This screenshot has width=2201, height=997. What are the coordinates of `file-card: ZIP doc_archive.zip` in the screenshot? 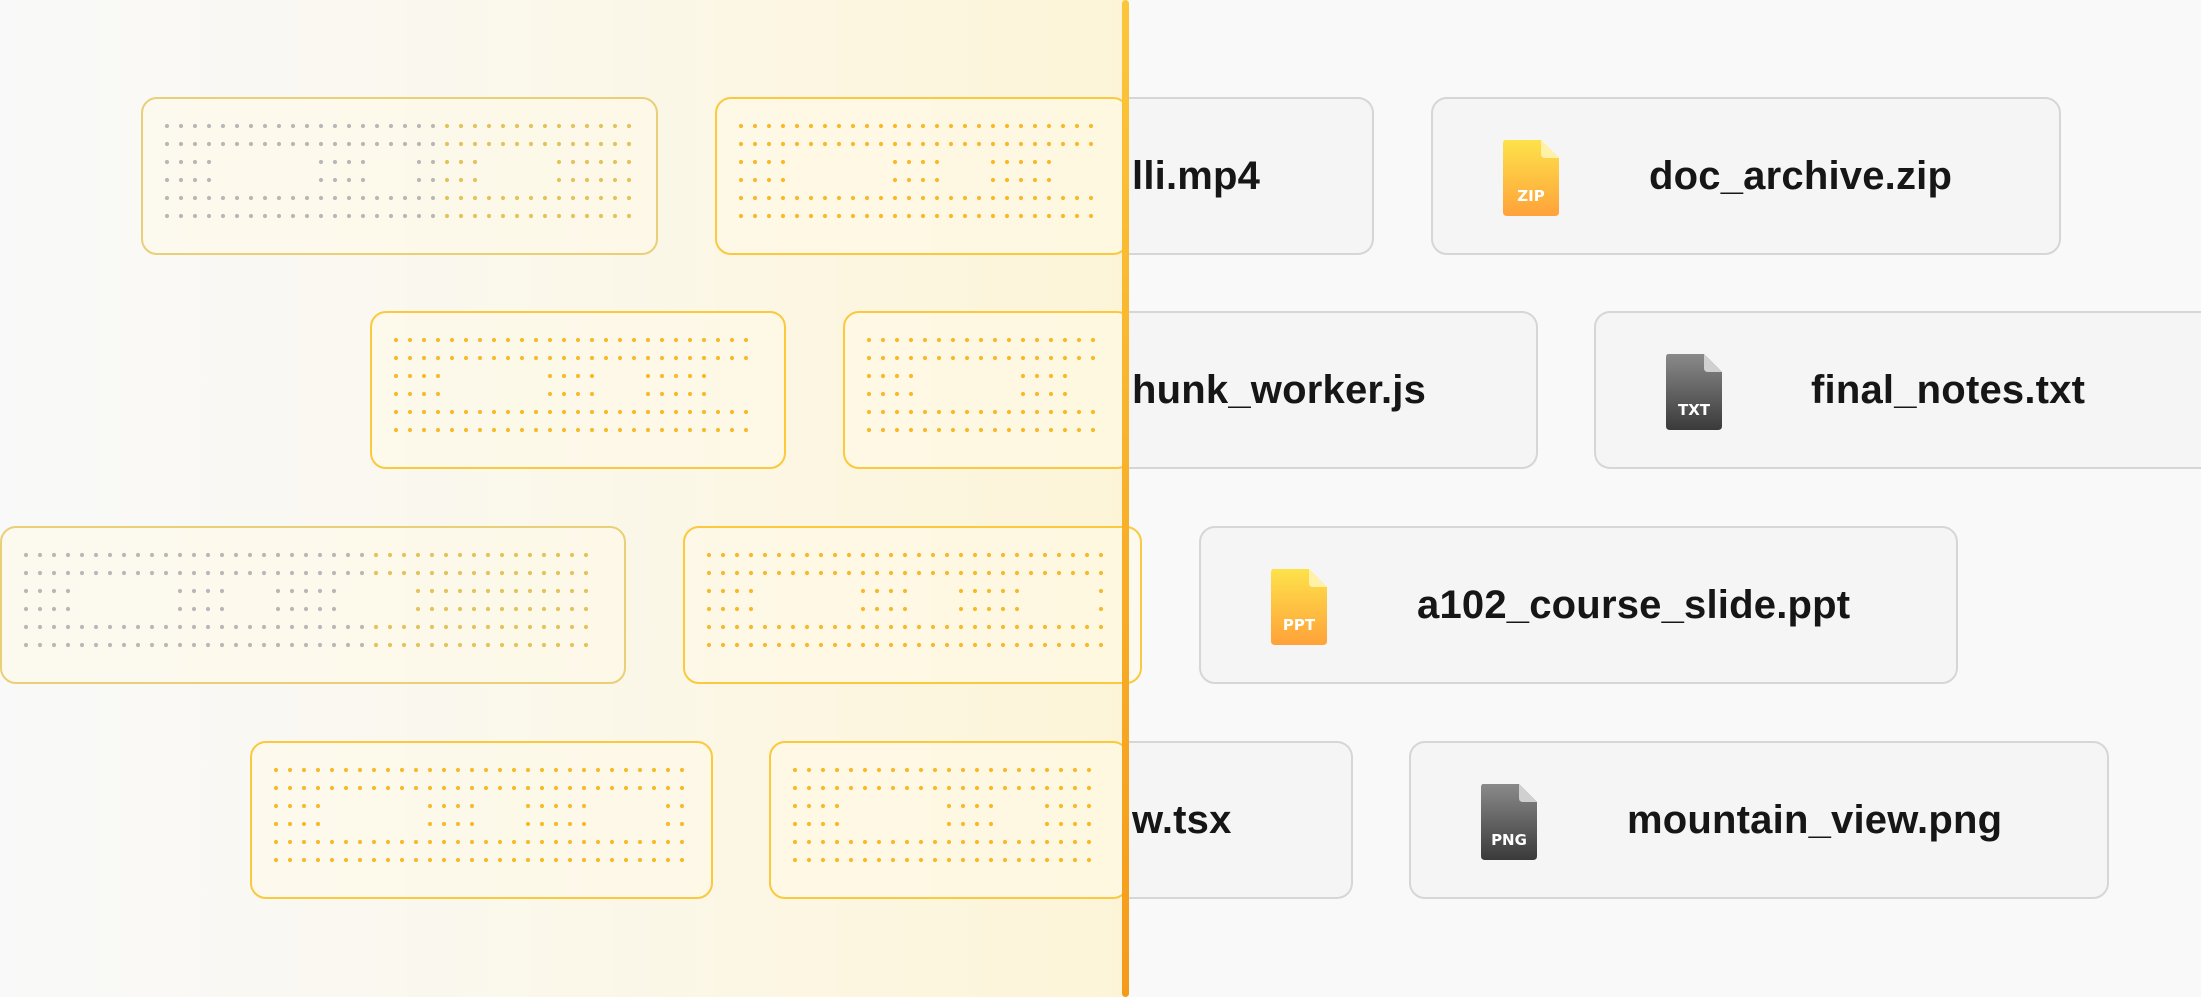 It's located at (1746, 176).